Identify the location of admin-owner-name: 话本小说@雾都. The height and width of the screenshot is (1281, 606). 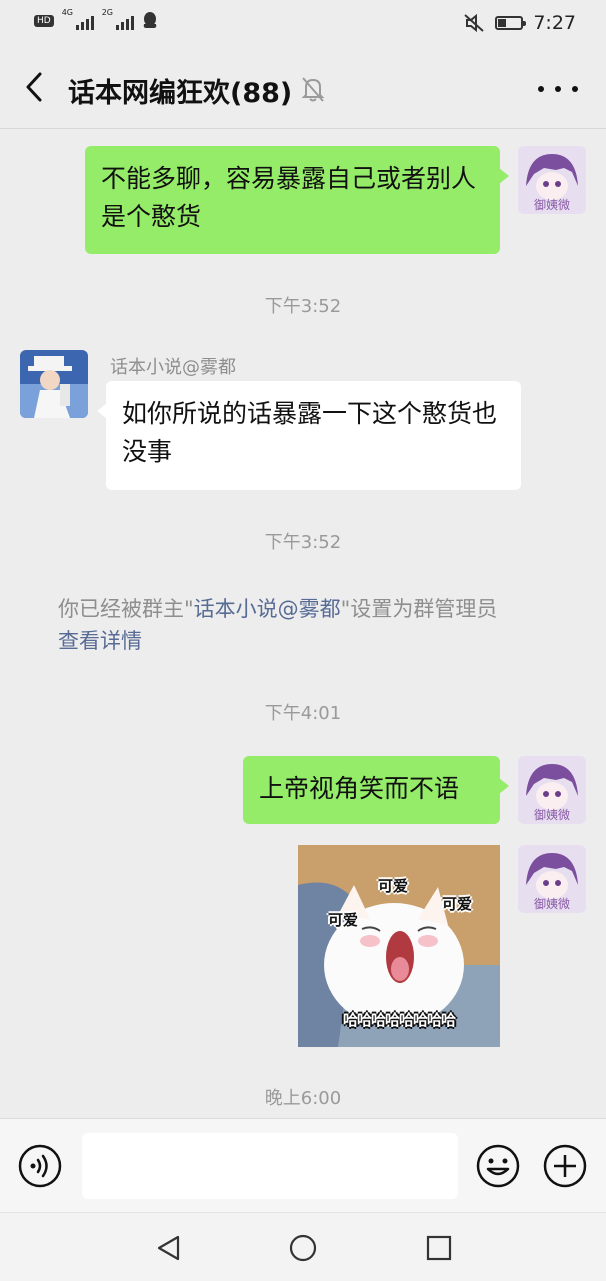
(267, 609).